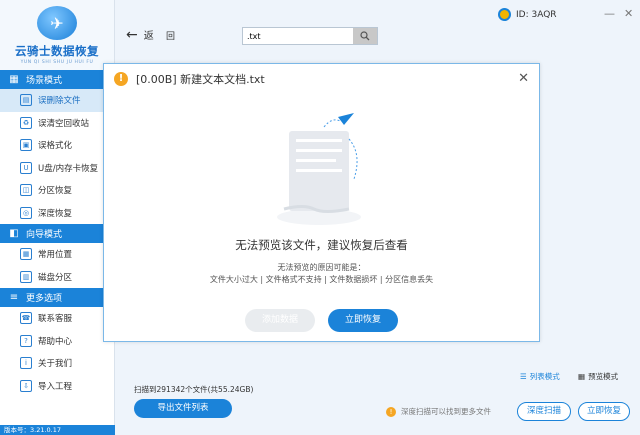 This screenshot has height=435, width=640. What do you see at coordinates (609, 13) in the screenshot?
I see `minimize-button: —` at bounding box center [609, 13].